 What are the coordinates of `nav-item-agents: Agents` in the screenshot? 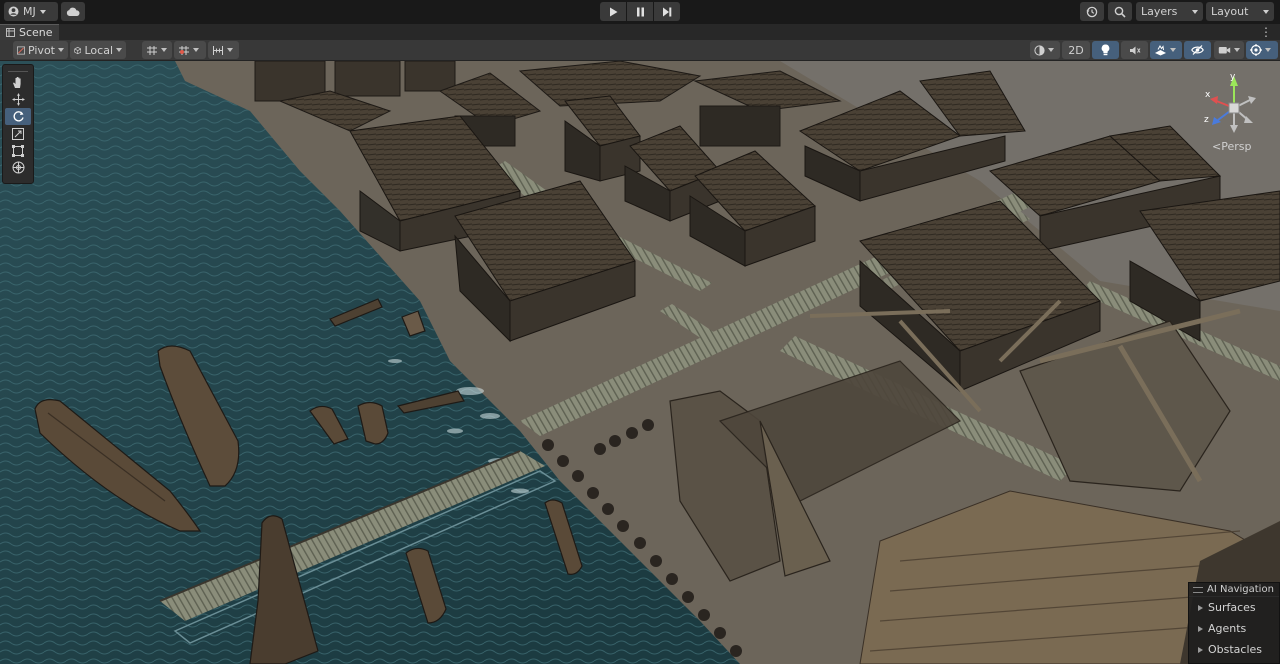 It's located at (1234, 628).